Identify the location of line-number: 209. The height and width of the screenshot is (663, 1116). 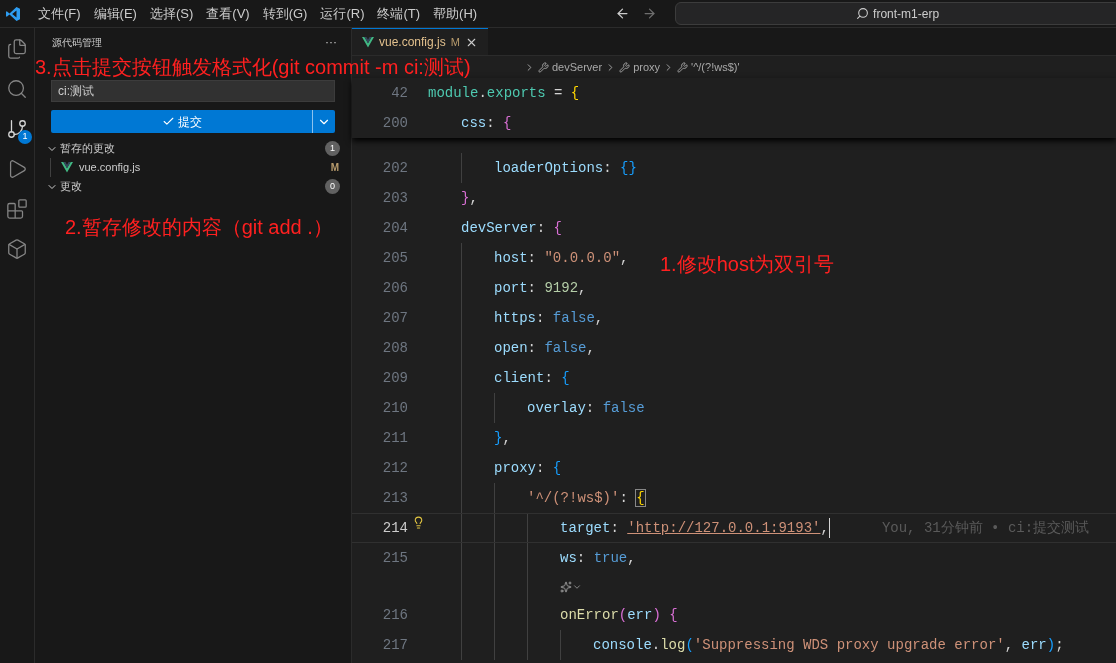
(394, 378).